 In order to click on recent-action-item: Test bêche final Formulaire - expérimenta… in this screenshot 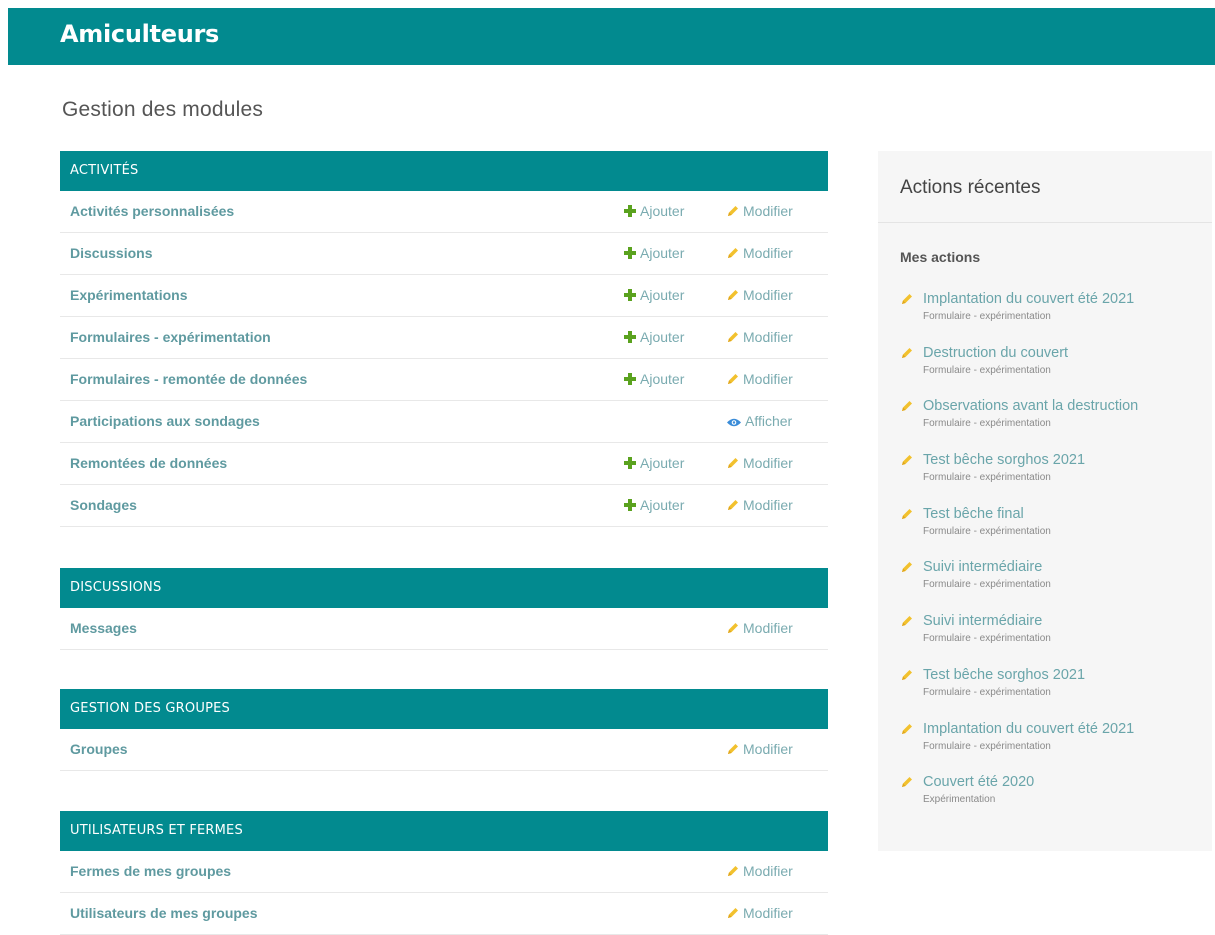, I will do `click(1055, 533)`.